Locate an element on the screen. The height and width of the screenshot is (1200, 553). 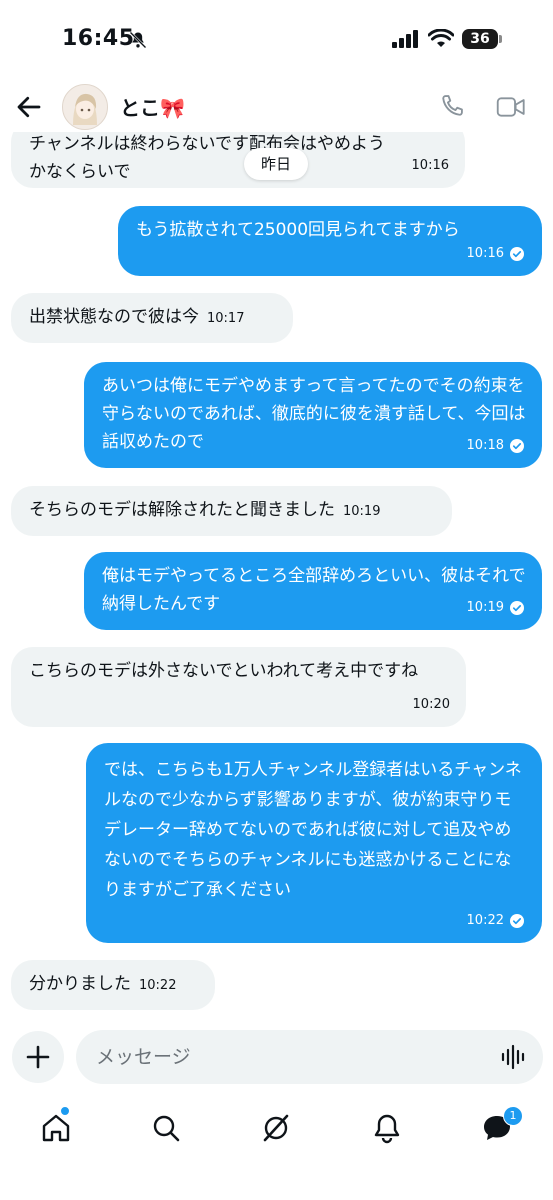
message-text: 出禁状態なので彼は今 is located at coordinates (114, 317).